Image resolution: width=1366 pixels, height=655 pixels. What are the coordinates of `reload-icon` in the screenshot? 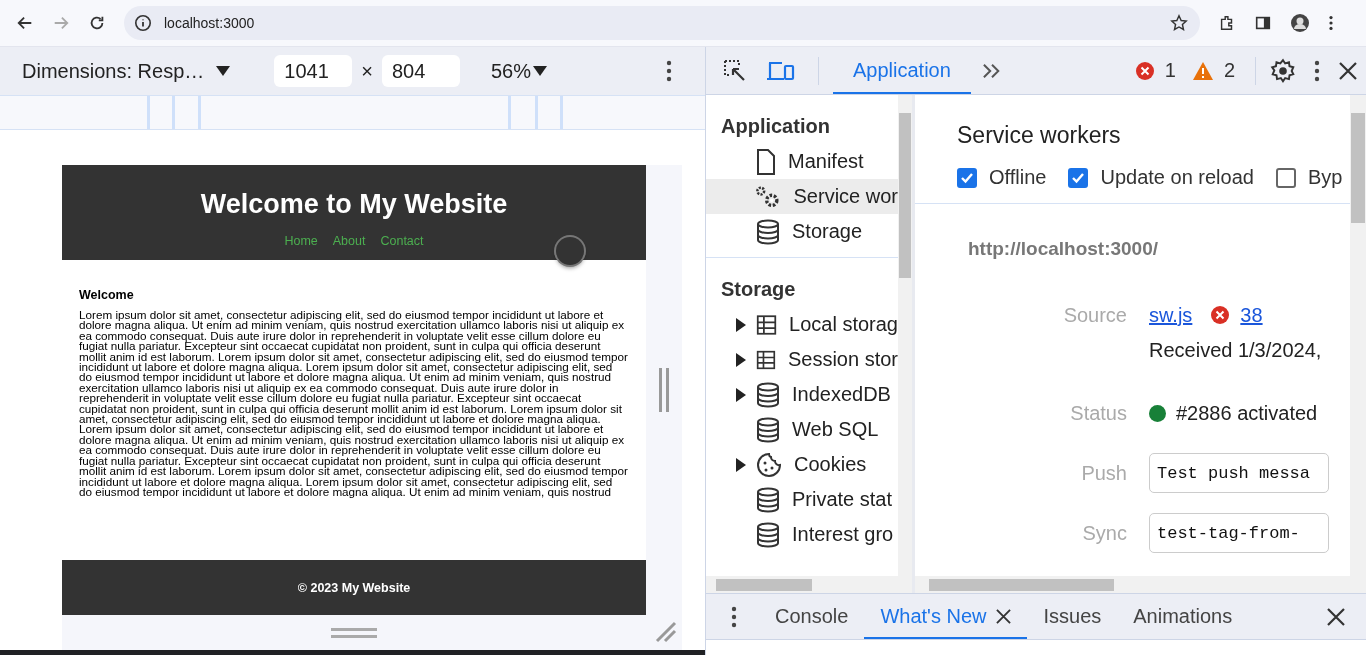 It's located at (97, 23).